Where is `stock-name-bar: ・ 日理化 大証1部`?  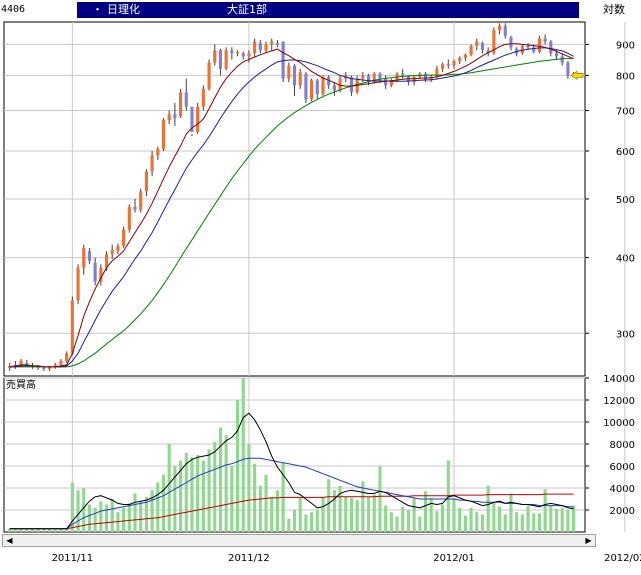
stock-name-bar: ・ 日理化 大証1部 is located at coordinates (328, 10).